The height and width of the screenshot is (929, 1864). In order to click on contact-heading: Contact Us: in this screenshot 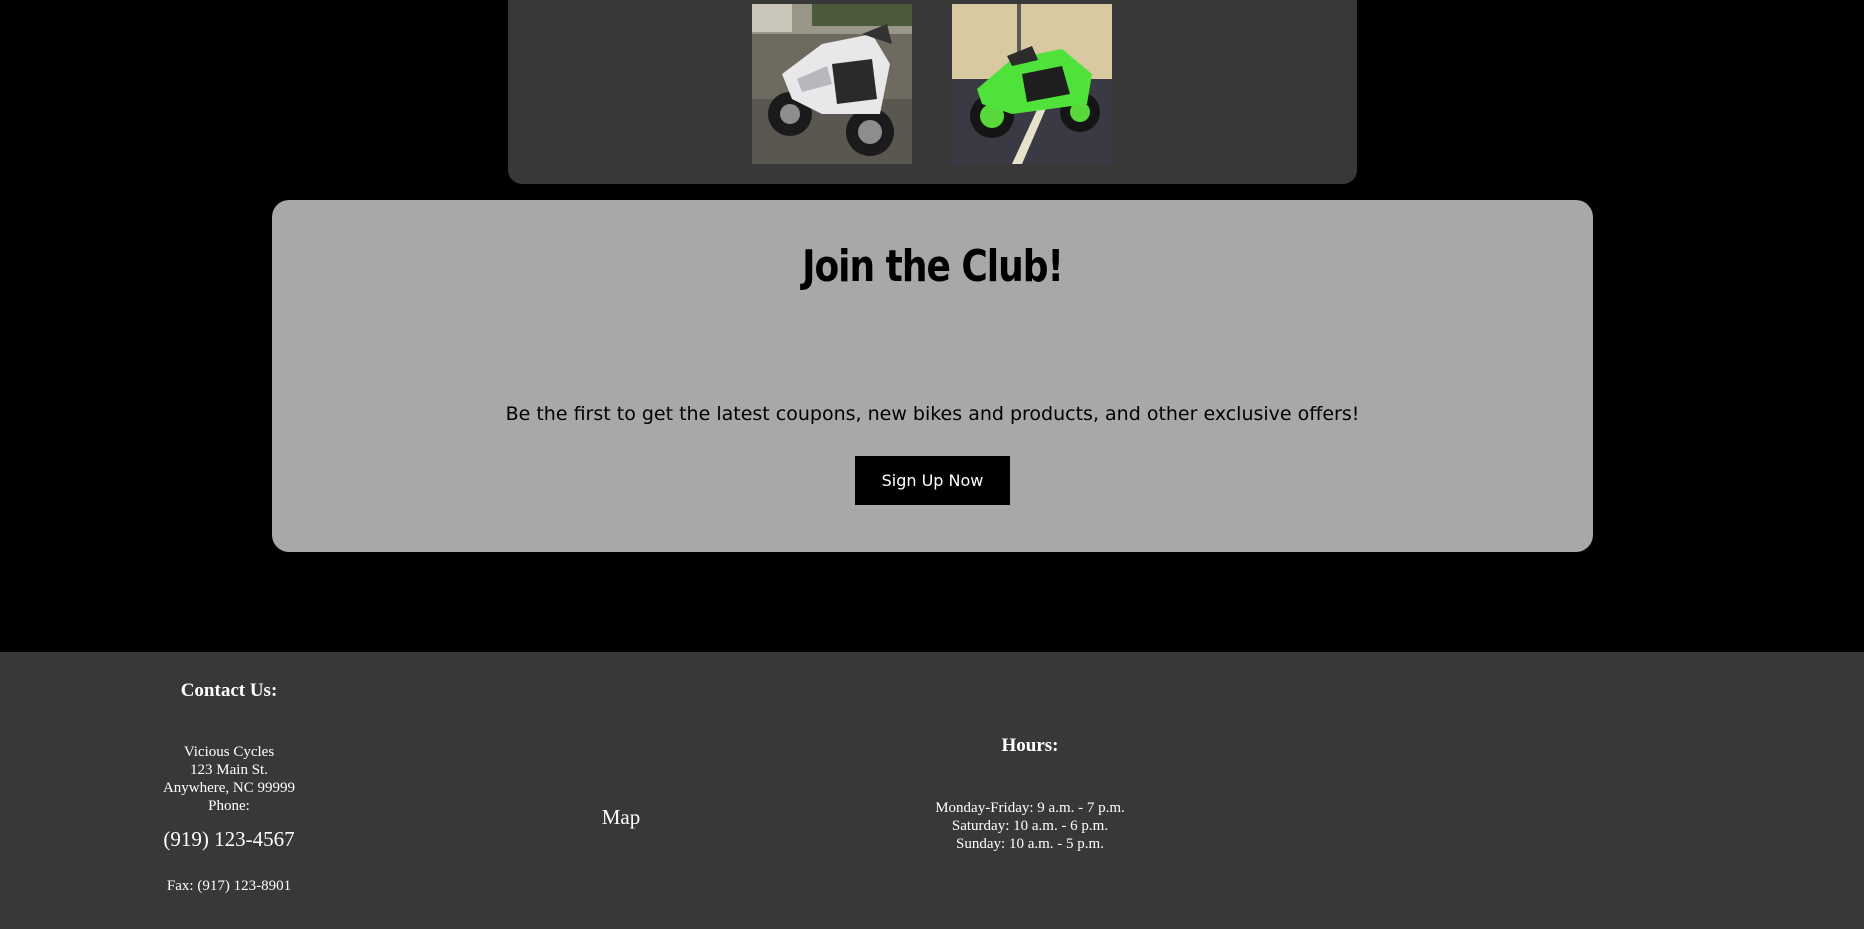, I will do `click(229, 690)`.